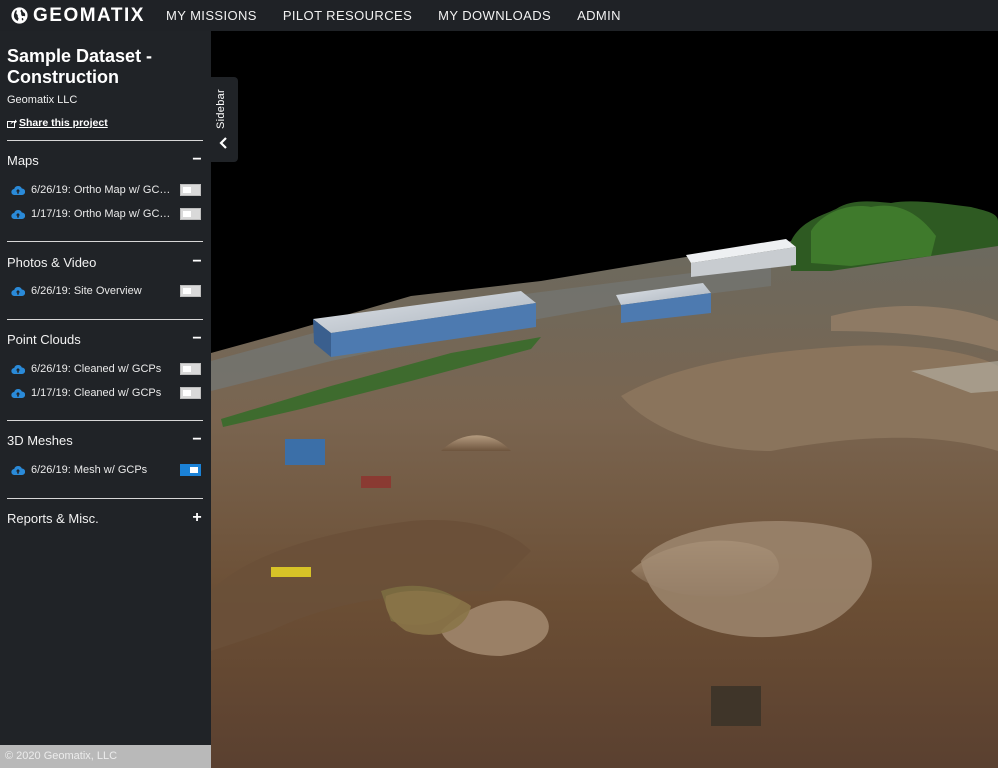 The width and height of the screenshot is (998, 768). I want to click on brand-name: GEOMATIX, so click(89, 15).